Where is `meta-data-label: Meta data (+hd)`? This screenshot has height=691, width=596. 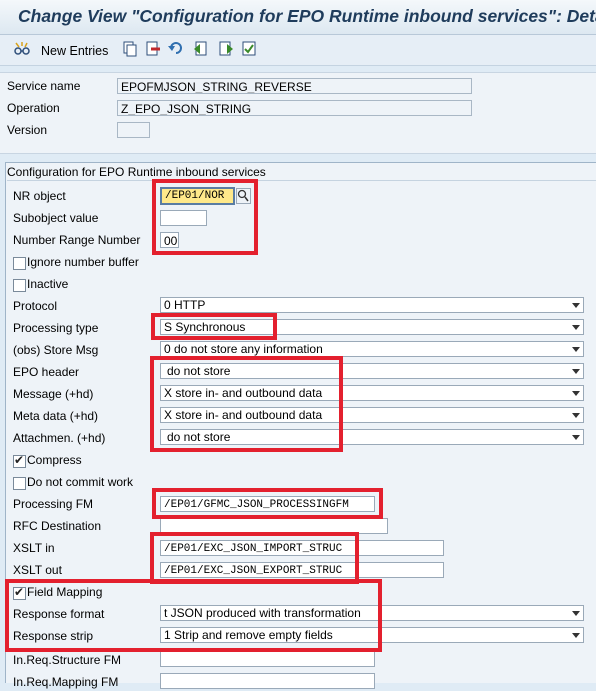
meta-data-label: Meta data (+hd) is located at coordinates (56, 416).